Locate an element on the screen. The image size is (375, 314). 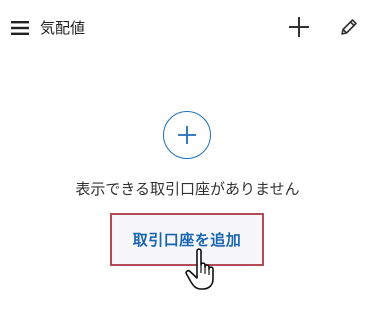
circle-plus-icon is located at coordinates (187, 135).